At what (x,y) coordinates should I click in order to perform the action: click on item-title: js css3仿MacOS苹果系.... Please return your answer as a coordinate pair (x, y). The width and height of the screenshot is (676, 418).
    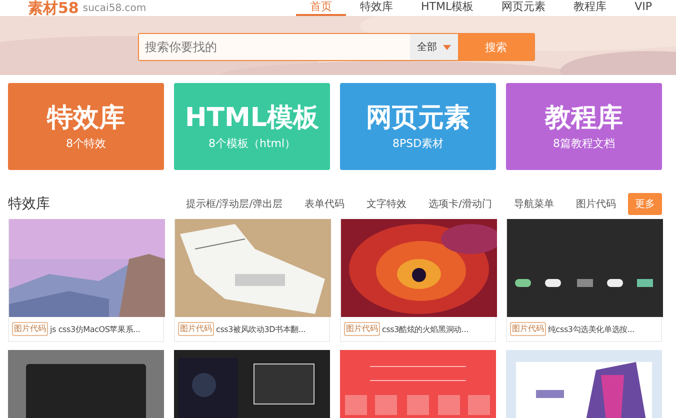
    Looking at the image, I should click on (95, 329).